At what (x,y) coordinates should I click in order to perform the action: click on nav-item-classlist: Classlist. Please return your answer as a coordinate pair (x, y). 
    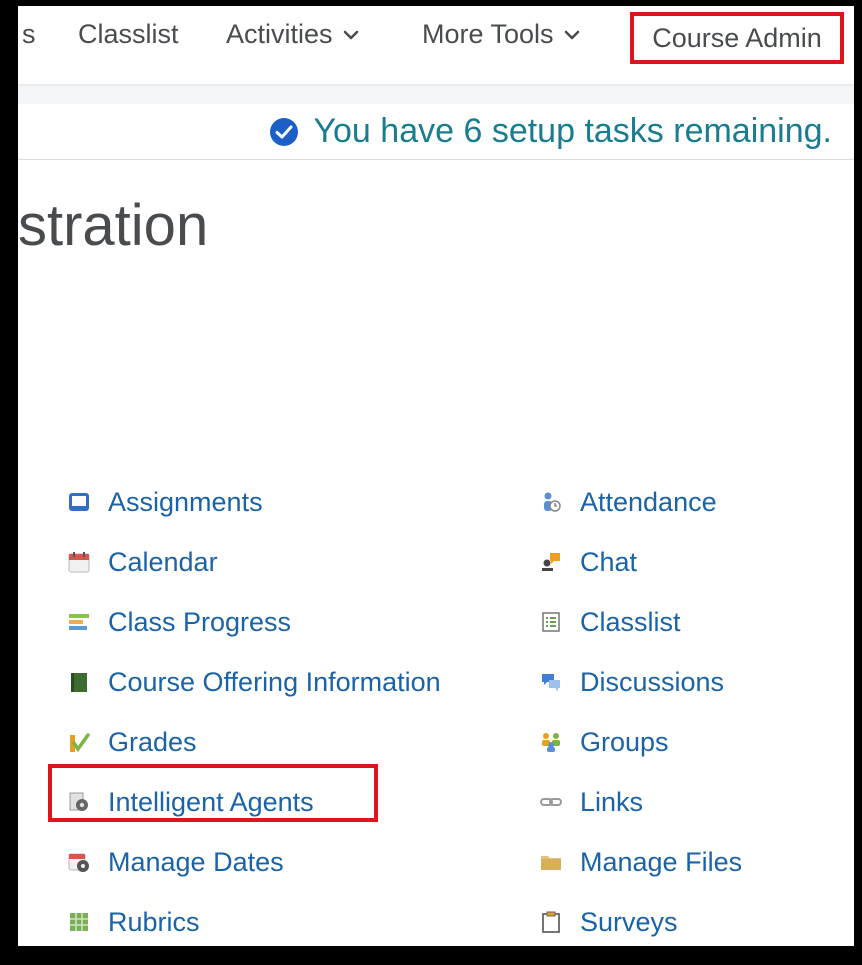
    Looking at the image, I should click on (128, 34).